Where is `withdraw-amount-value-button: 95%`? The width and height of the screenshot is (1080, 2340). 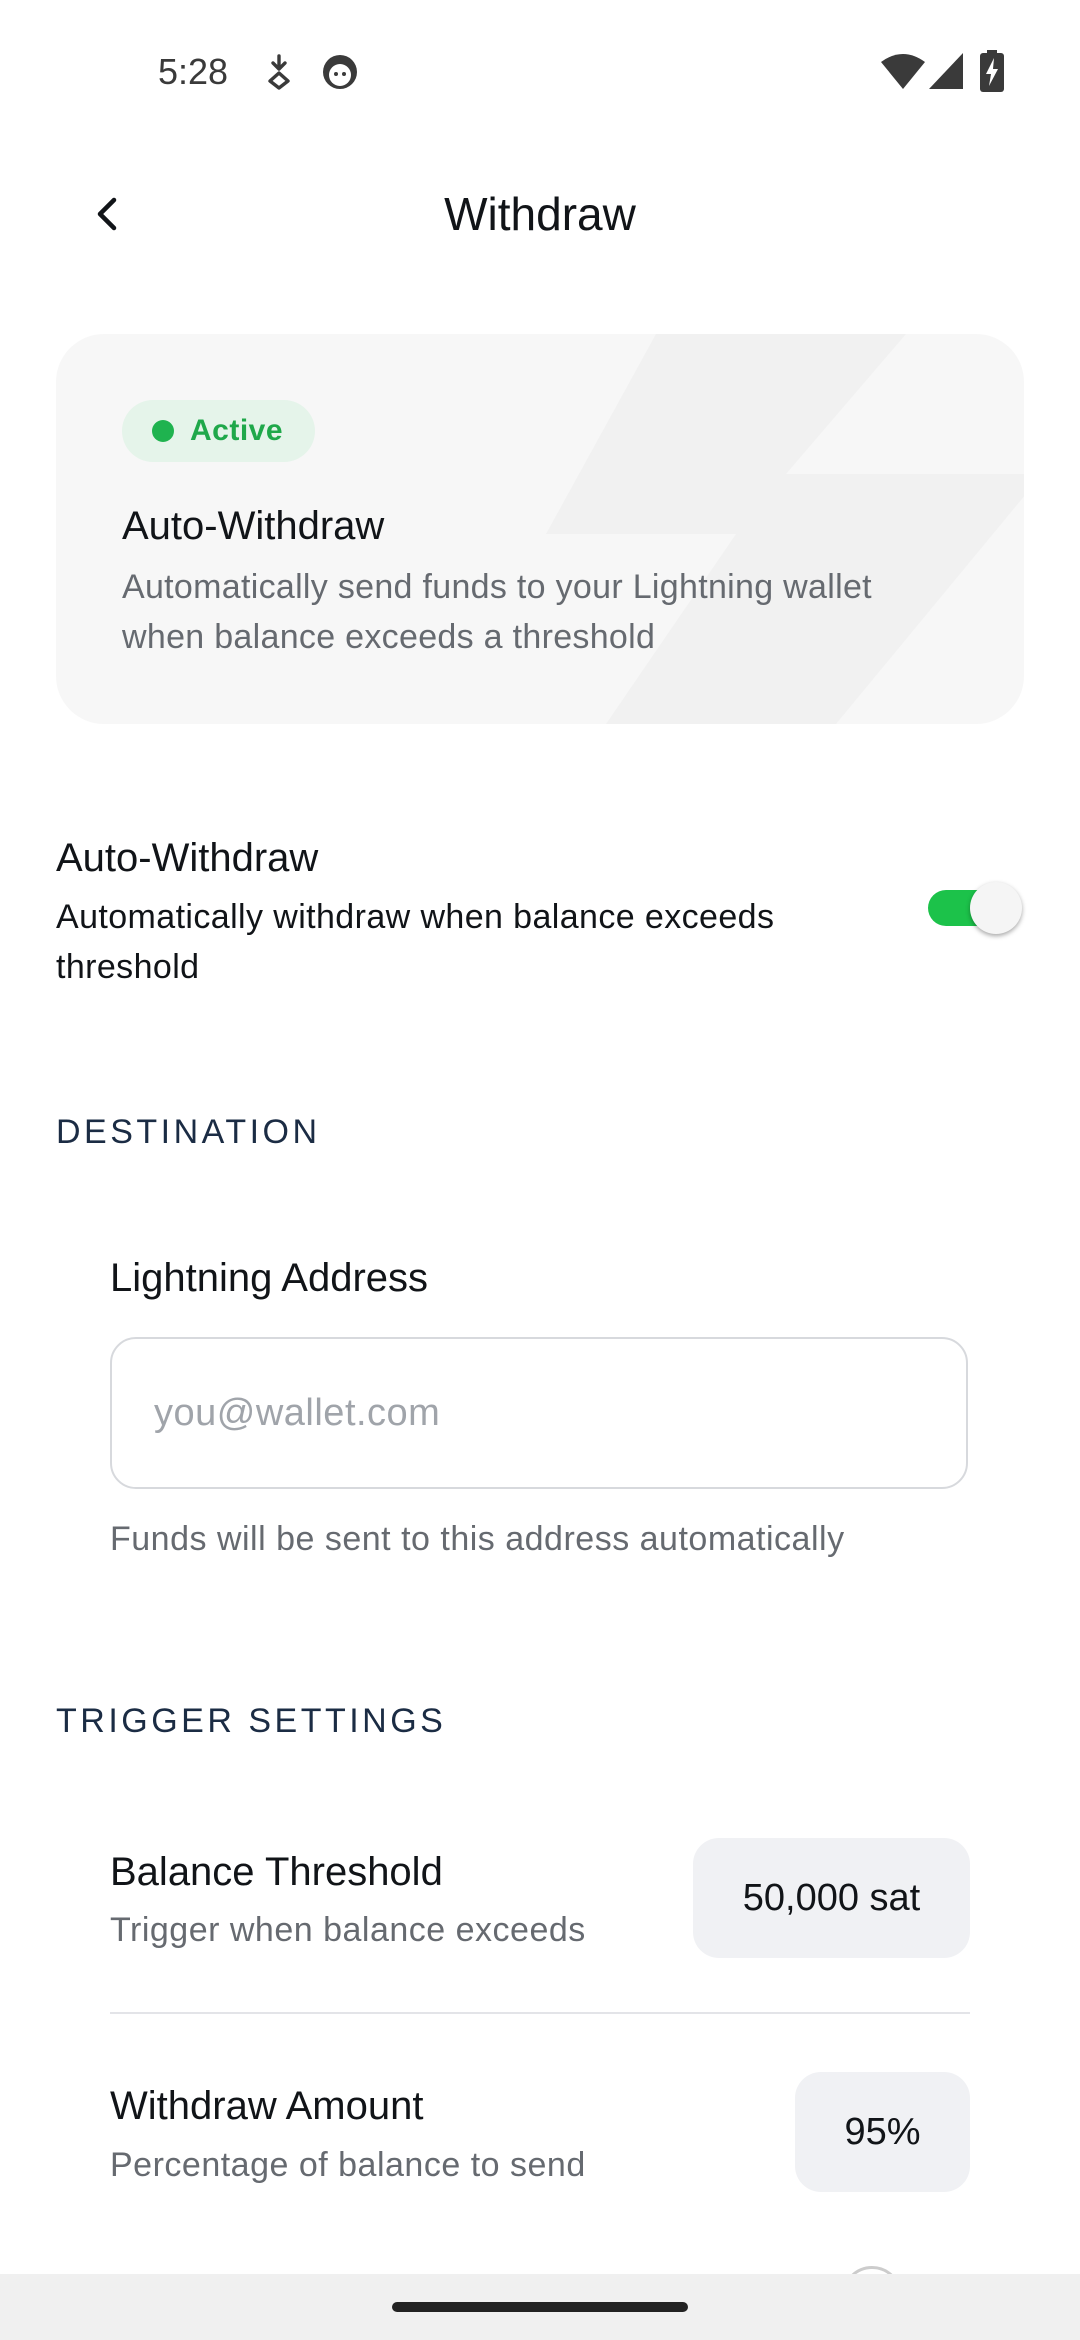
withdraw-amount-value-button: 95% is located at coordinates (882, 2132).